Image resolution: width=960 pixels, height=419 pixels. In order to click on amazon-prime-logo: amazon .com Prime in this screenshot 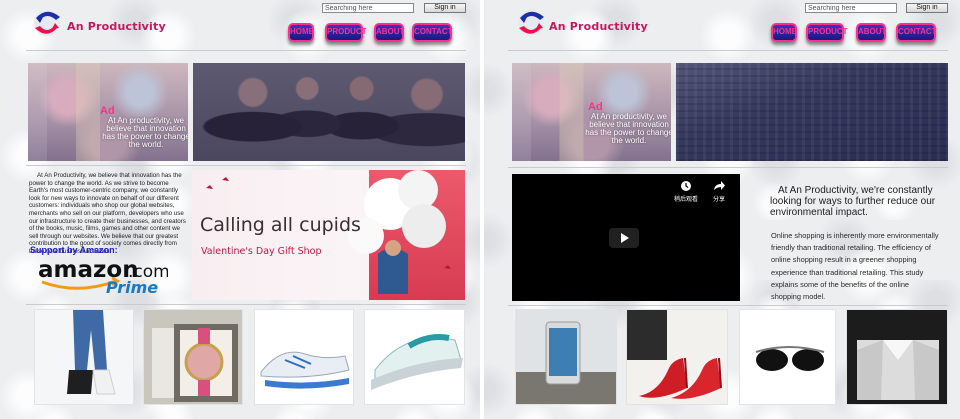, I will do `click(103, 276)`.